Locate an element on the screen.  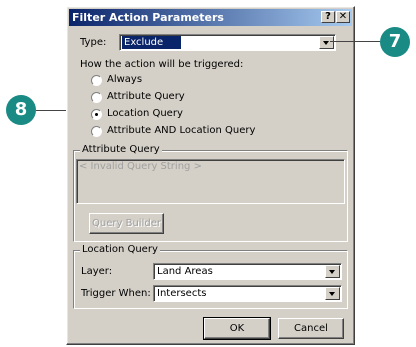
trigger-when-label: Trigger When: is located at coordinates (116, 293).